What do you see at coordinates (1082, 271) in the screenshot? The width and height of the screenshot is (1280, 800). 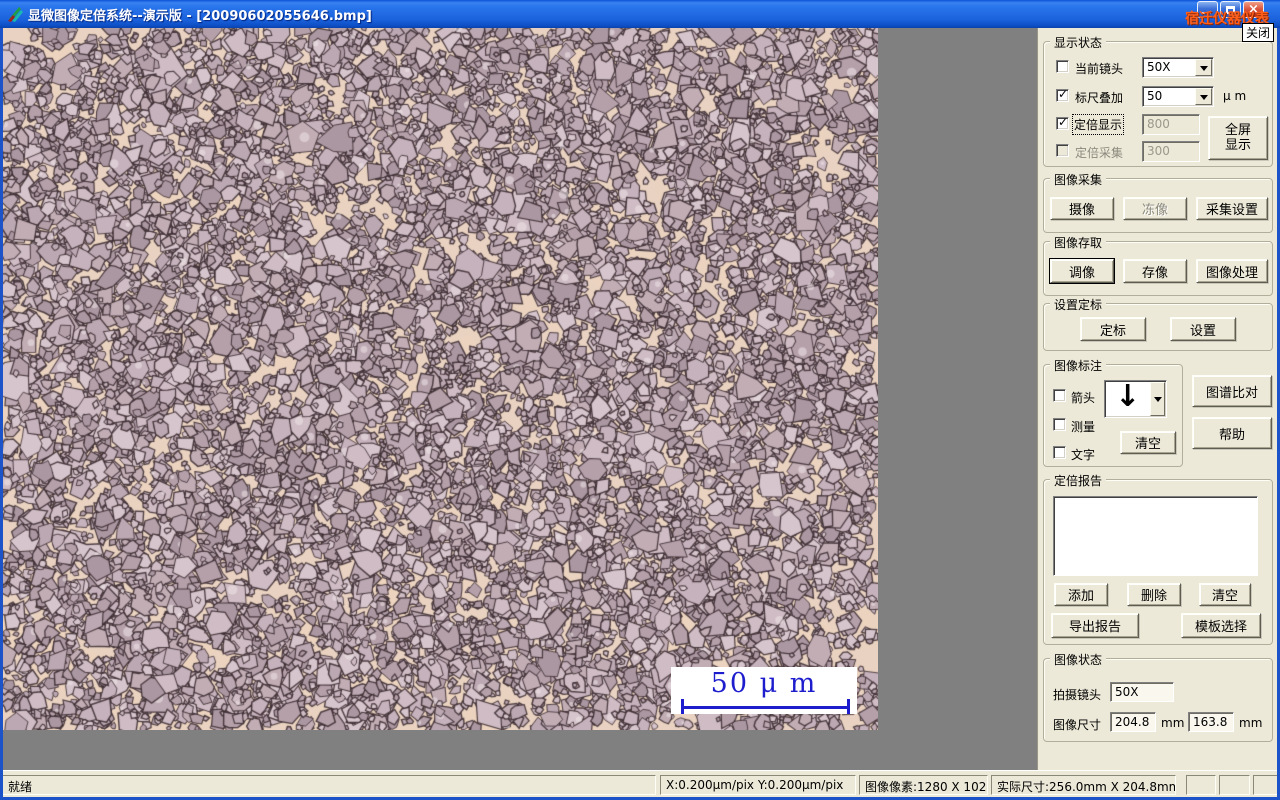 I see `load-image-button: 调像` at bounding box center [1082, 271].